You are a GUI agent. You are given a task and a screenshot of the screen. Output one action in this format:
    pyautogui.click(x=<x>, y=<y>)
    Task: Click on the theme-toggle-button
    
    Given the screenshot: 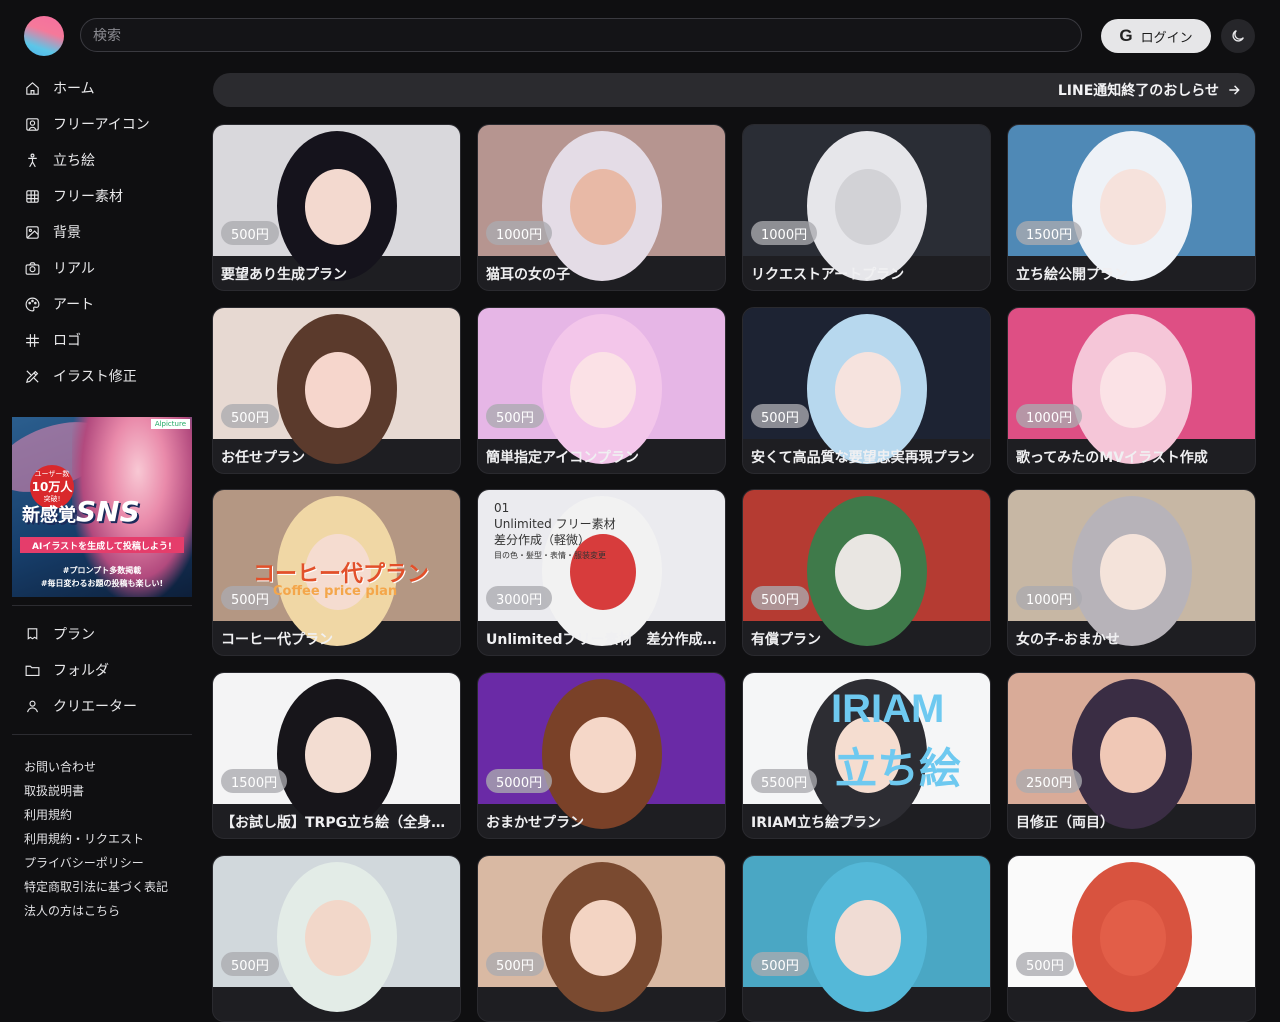 What is the action you would take?
    pyautogui.click(x=1238, y=36)
    